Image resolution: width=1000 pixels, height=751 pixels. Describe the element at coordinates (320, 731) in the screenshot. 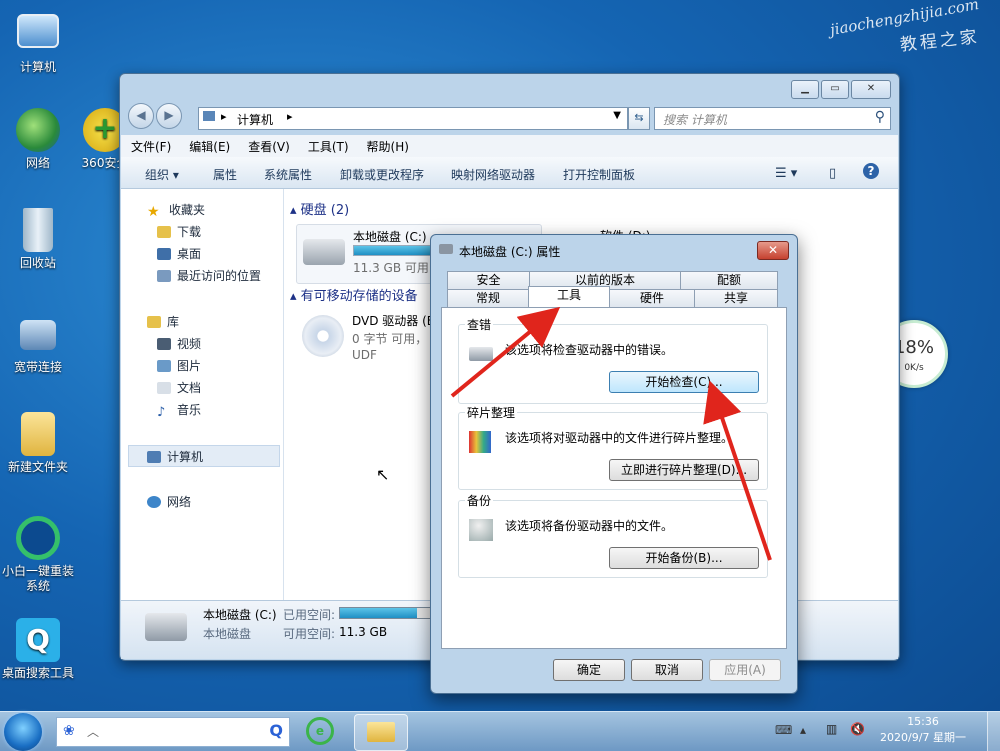

I see `browser-icon: e` at that location.